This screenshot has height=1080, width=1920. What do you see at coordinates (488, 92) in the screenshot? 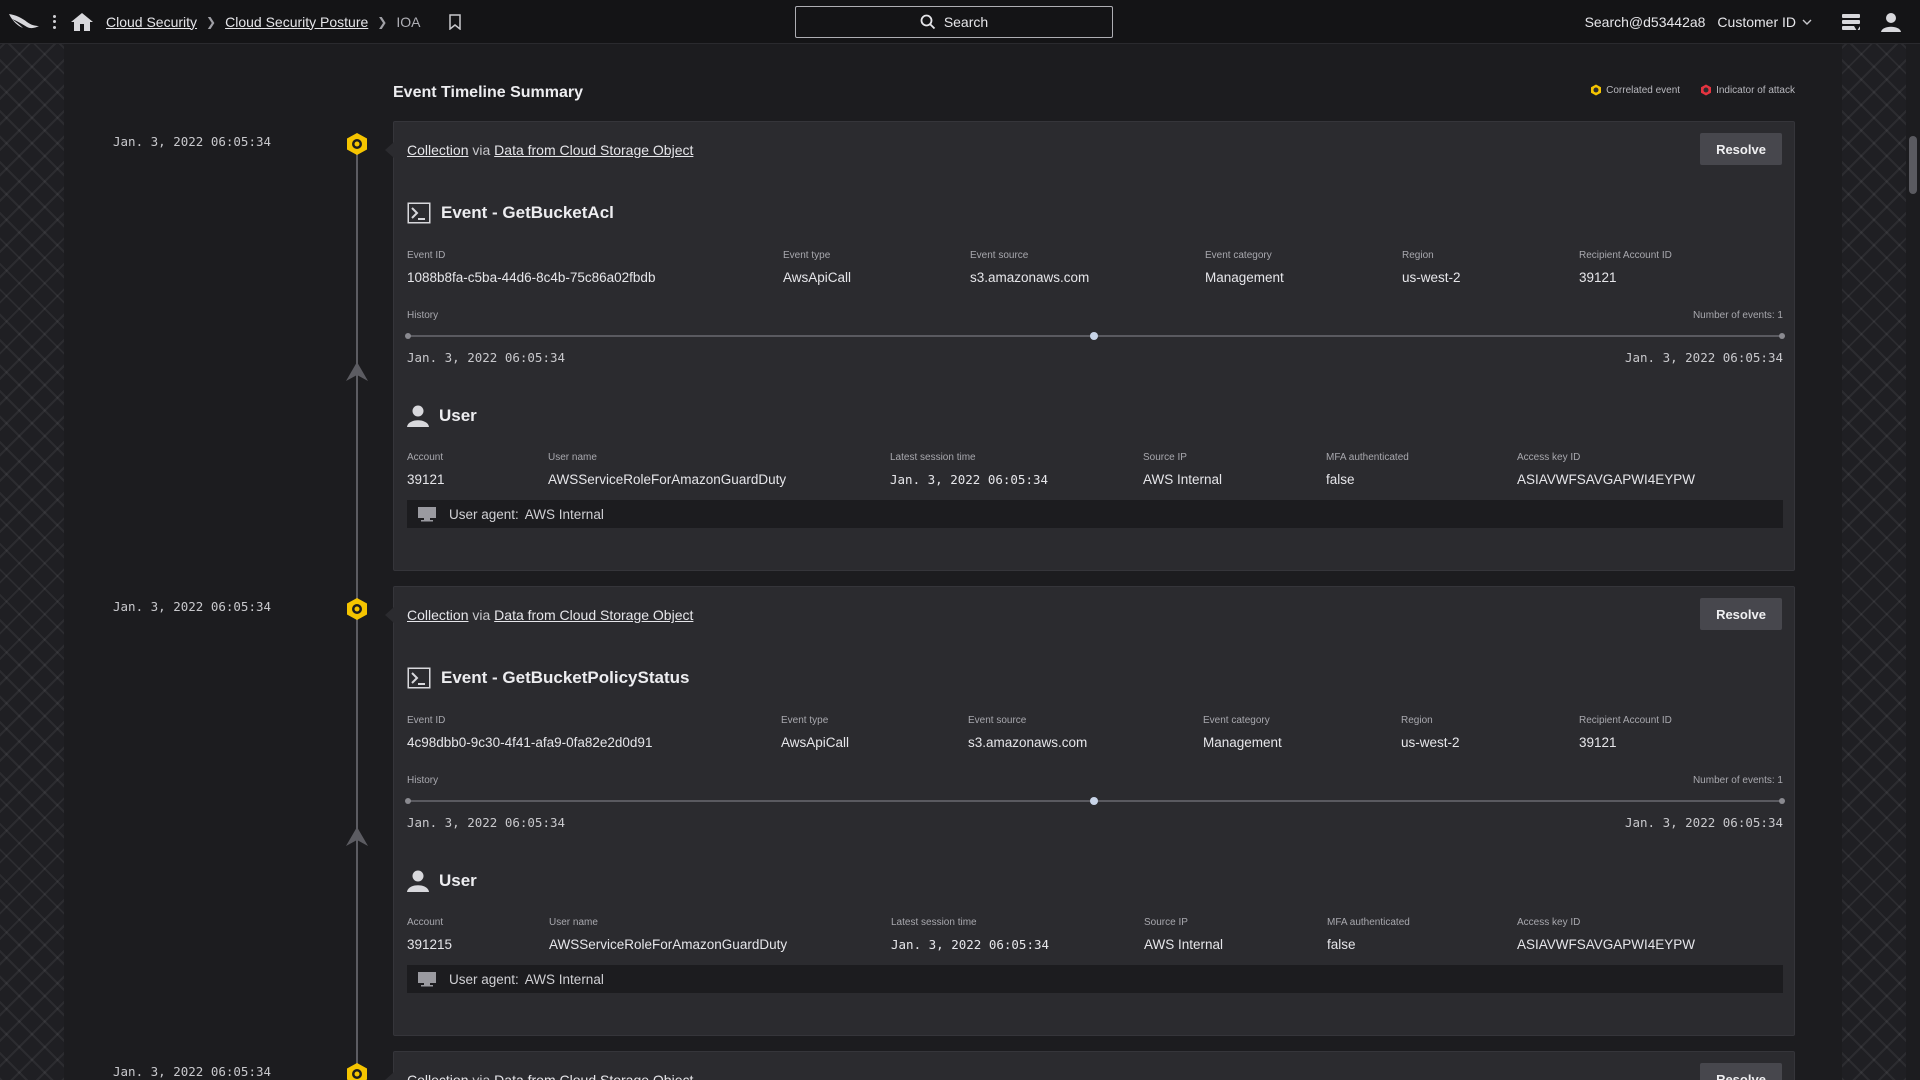
I see `page-title: Event Timeline Summary` at bounding box center [488, 92].